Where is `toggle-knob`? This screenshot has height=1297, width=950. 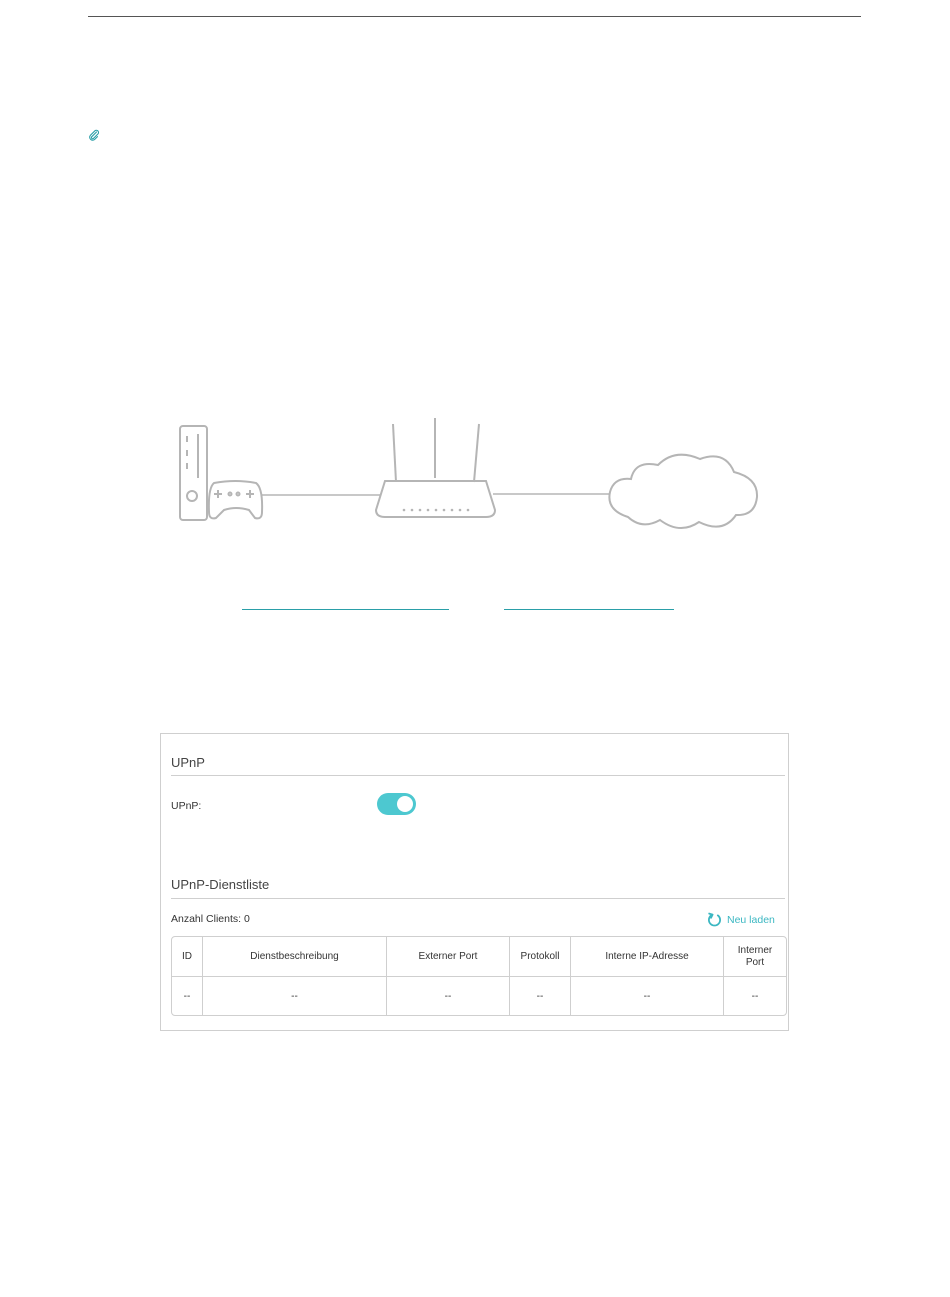
toggle-knob is located at coordinates (405, 804).